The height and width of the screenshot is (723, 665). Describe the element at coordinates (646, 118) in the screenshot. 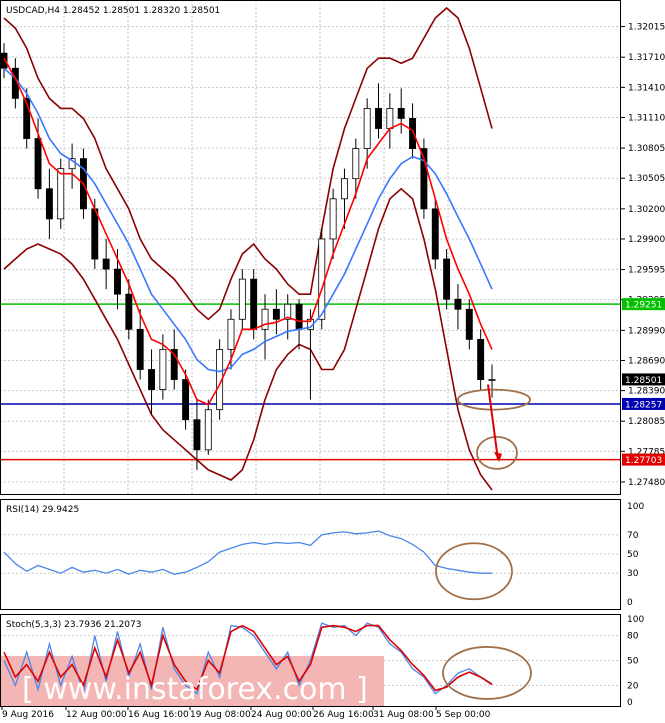

I see `price-tick-label: 1.31110` at that location.